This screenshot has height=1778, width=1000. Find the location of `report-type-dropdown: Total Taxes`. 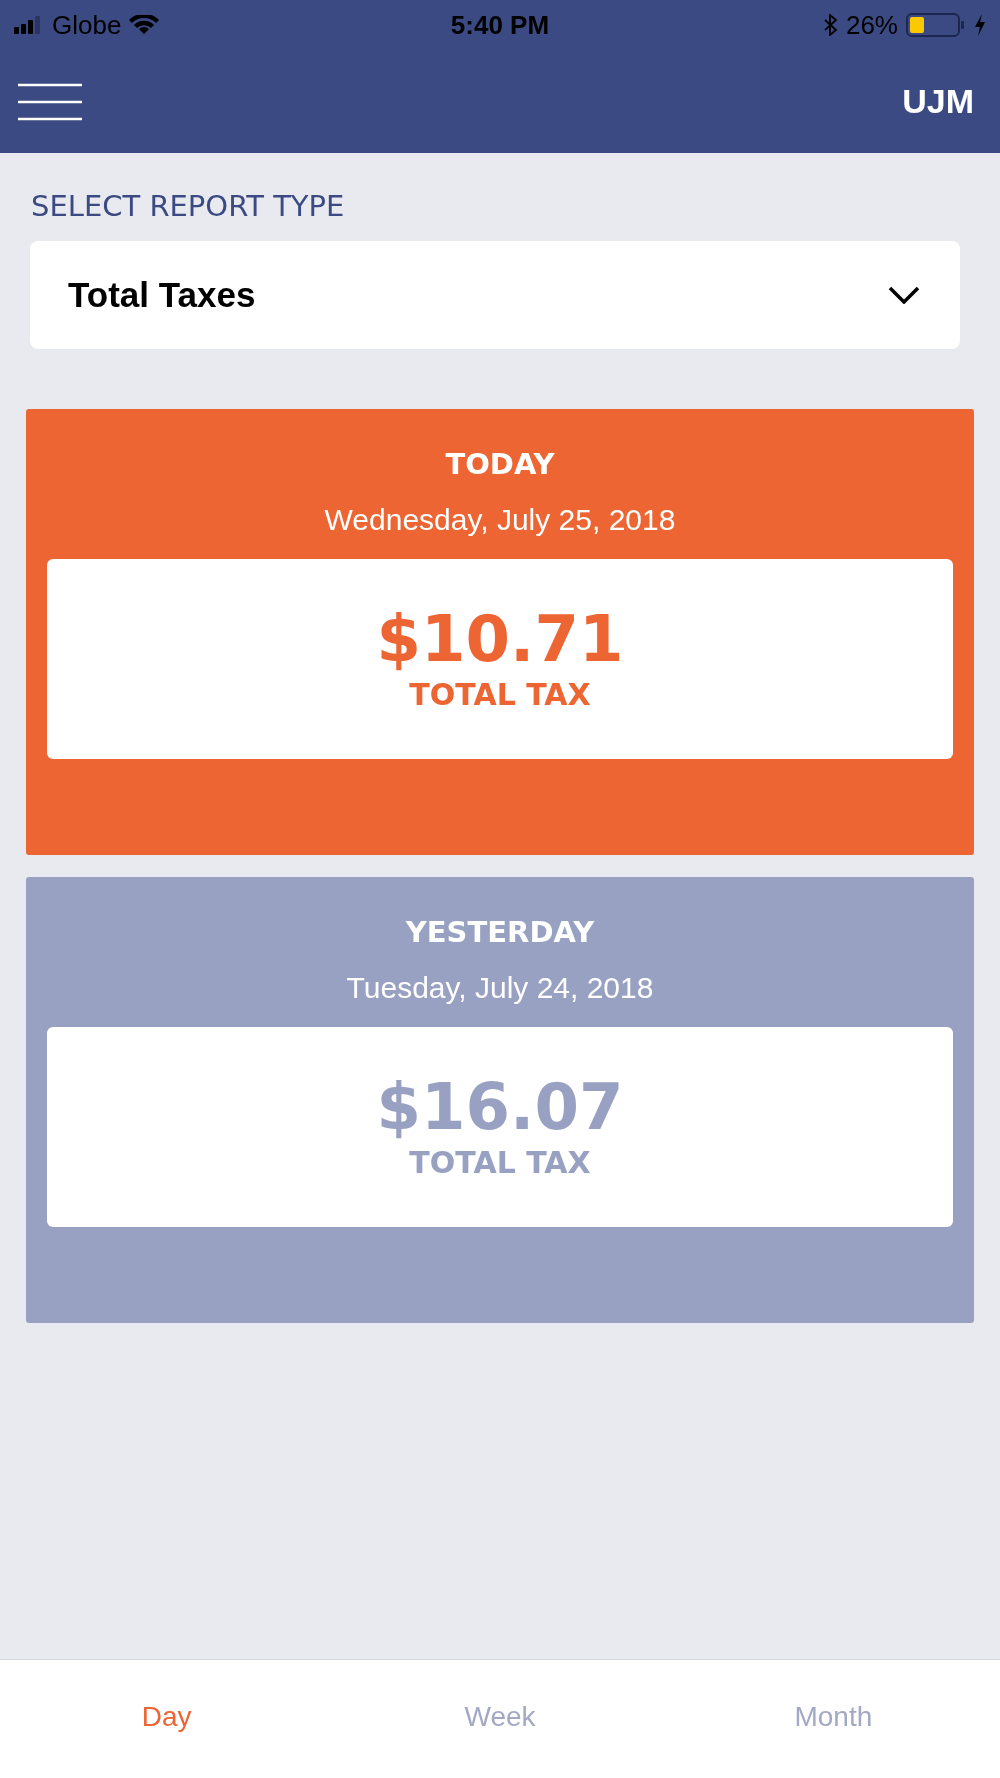

report-type-dropdown: Total Taxes is located at coordinates (495, 295).